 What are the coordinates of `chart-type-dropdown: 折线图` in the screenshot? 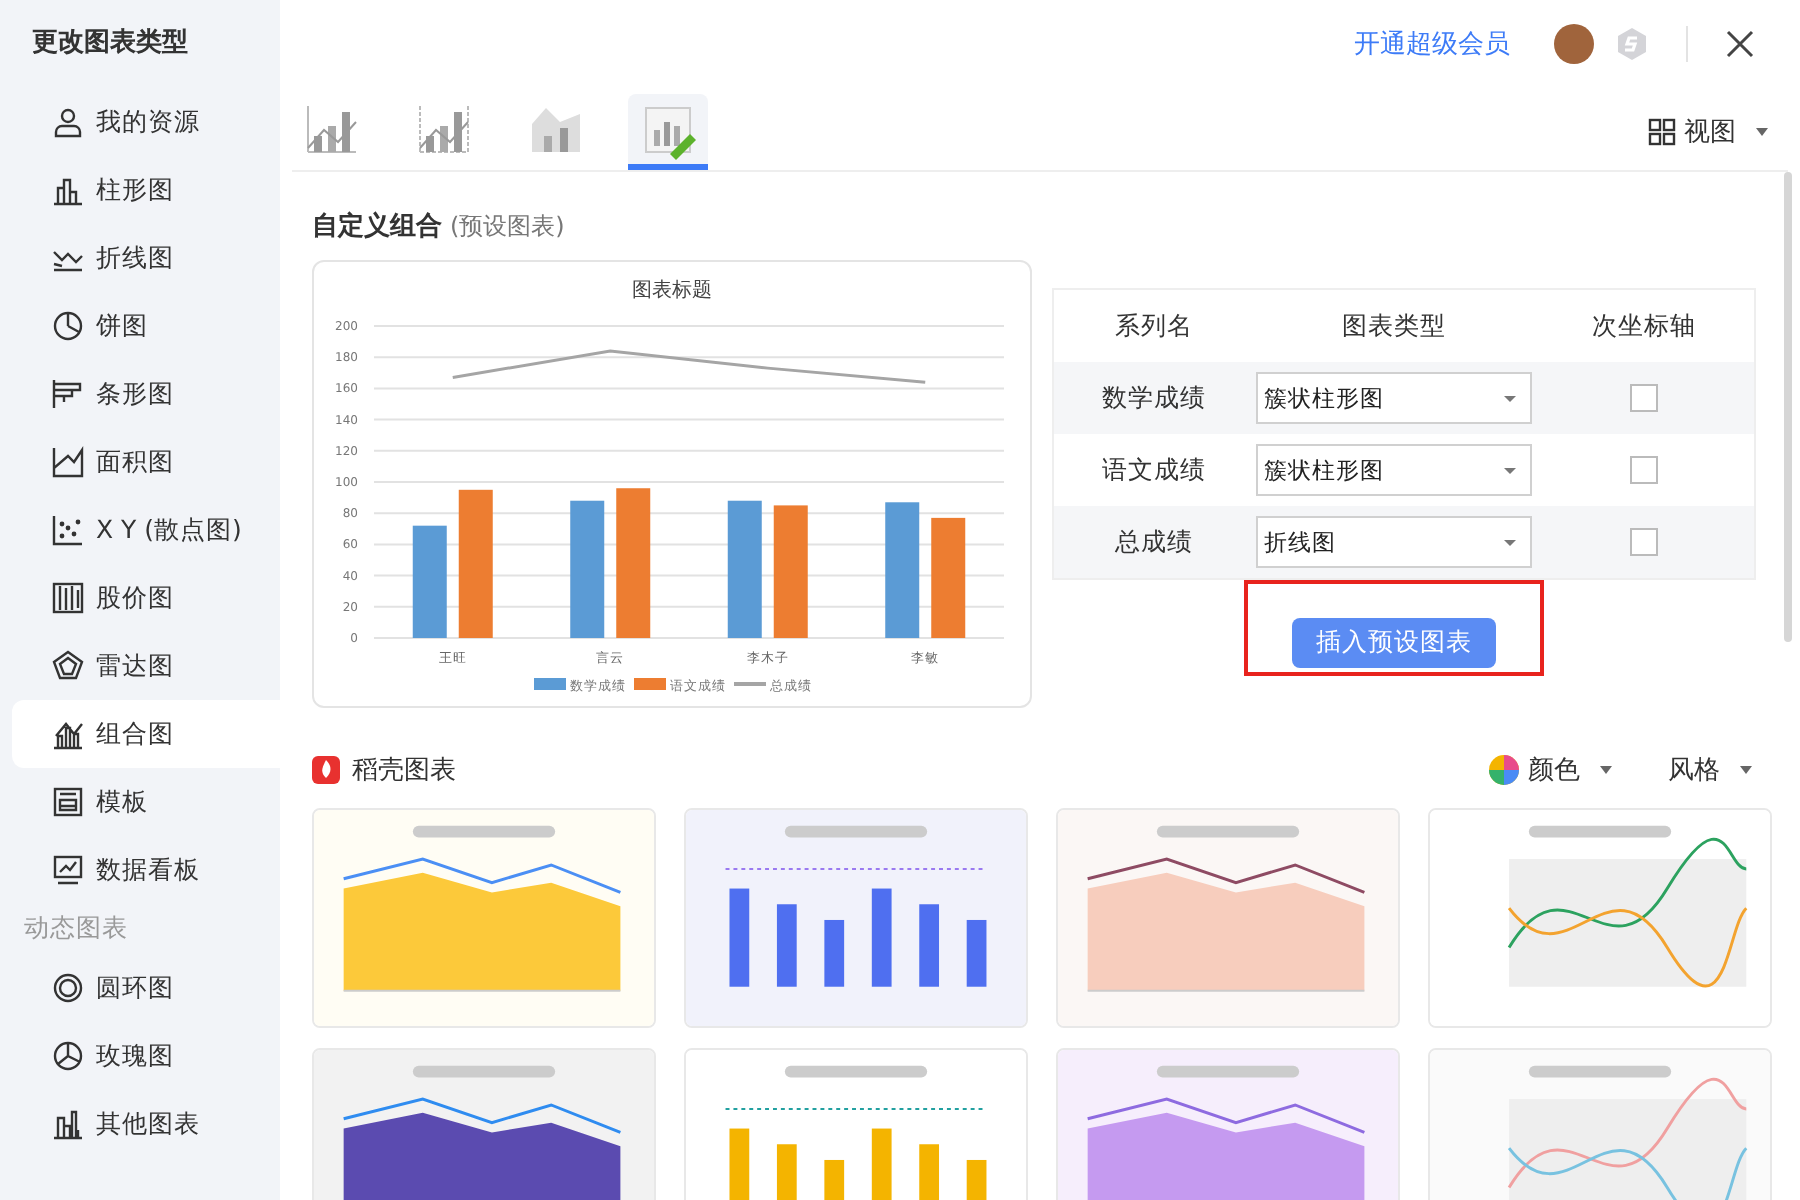 It's located at (1394, 542).